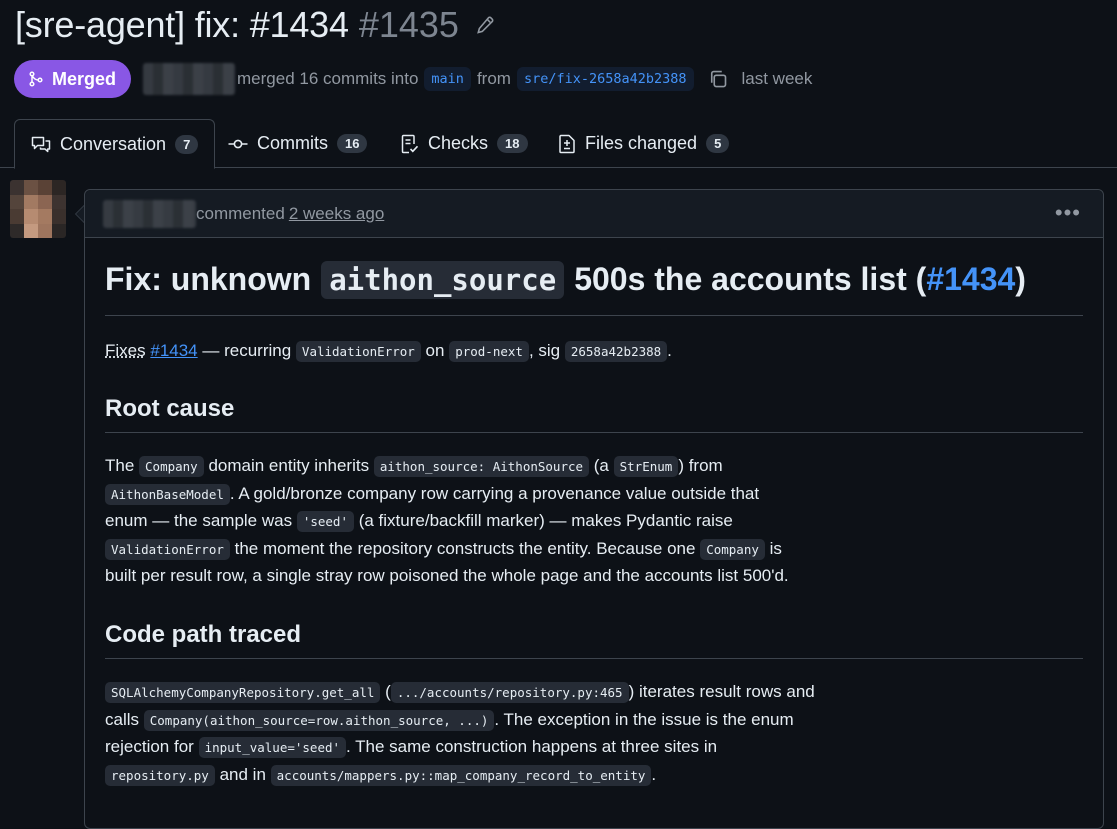 The height and width of the screenshot is (829, 1117). What do you see at coordinates (544, 350) in the screenshot?
I see `text: , sig` at bounding box center [544, 350].